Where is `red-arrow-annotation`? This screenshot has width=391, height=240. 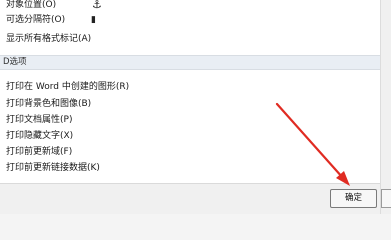
red-arrow-annotation is located at coordinates (312, 144).